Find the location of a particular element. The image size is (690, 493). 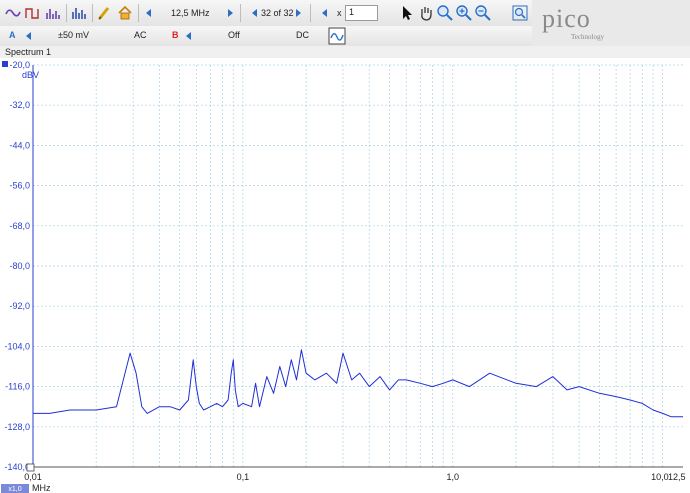

persistence-mode-icon is located at coordinates (33, 13).